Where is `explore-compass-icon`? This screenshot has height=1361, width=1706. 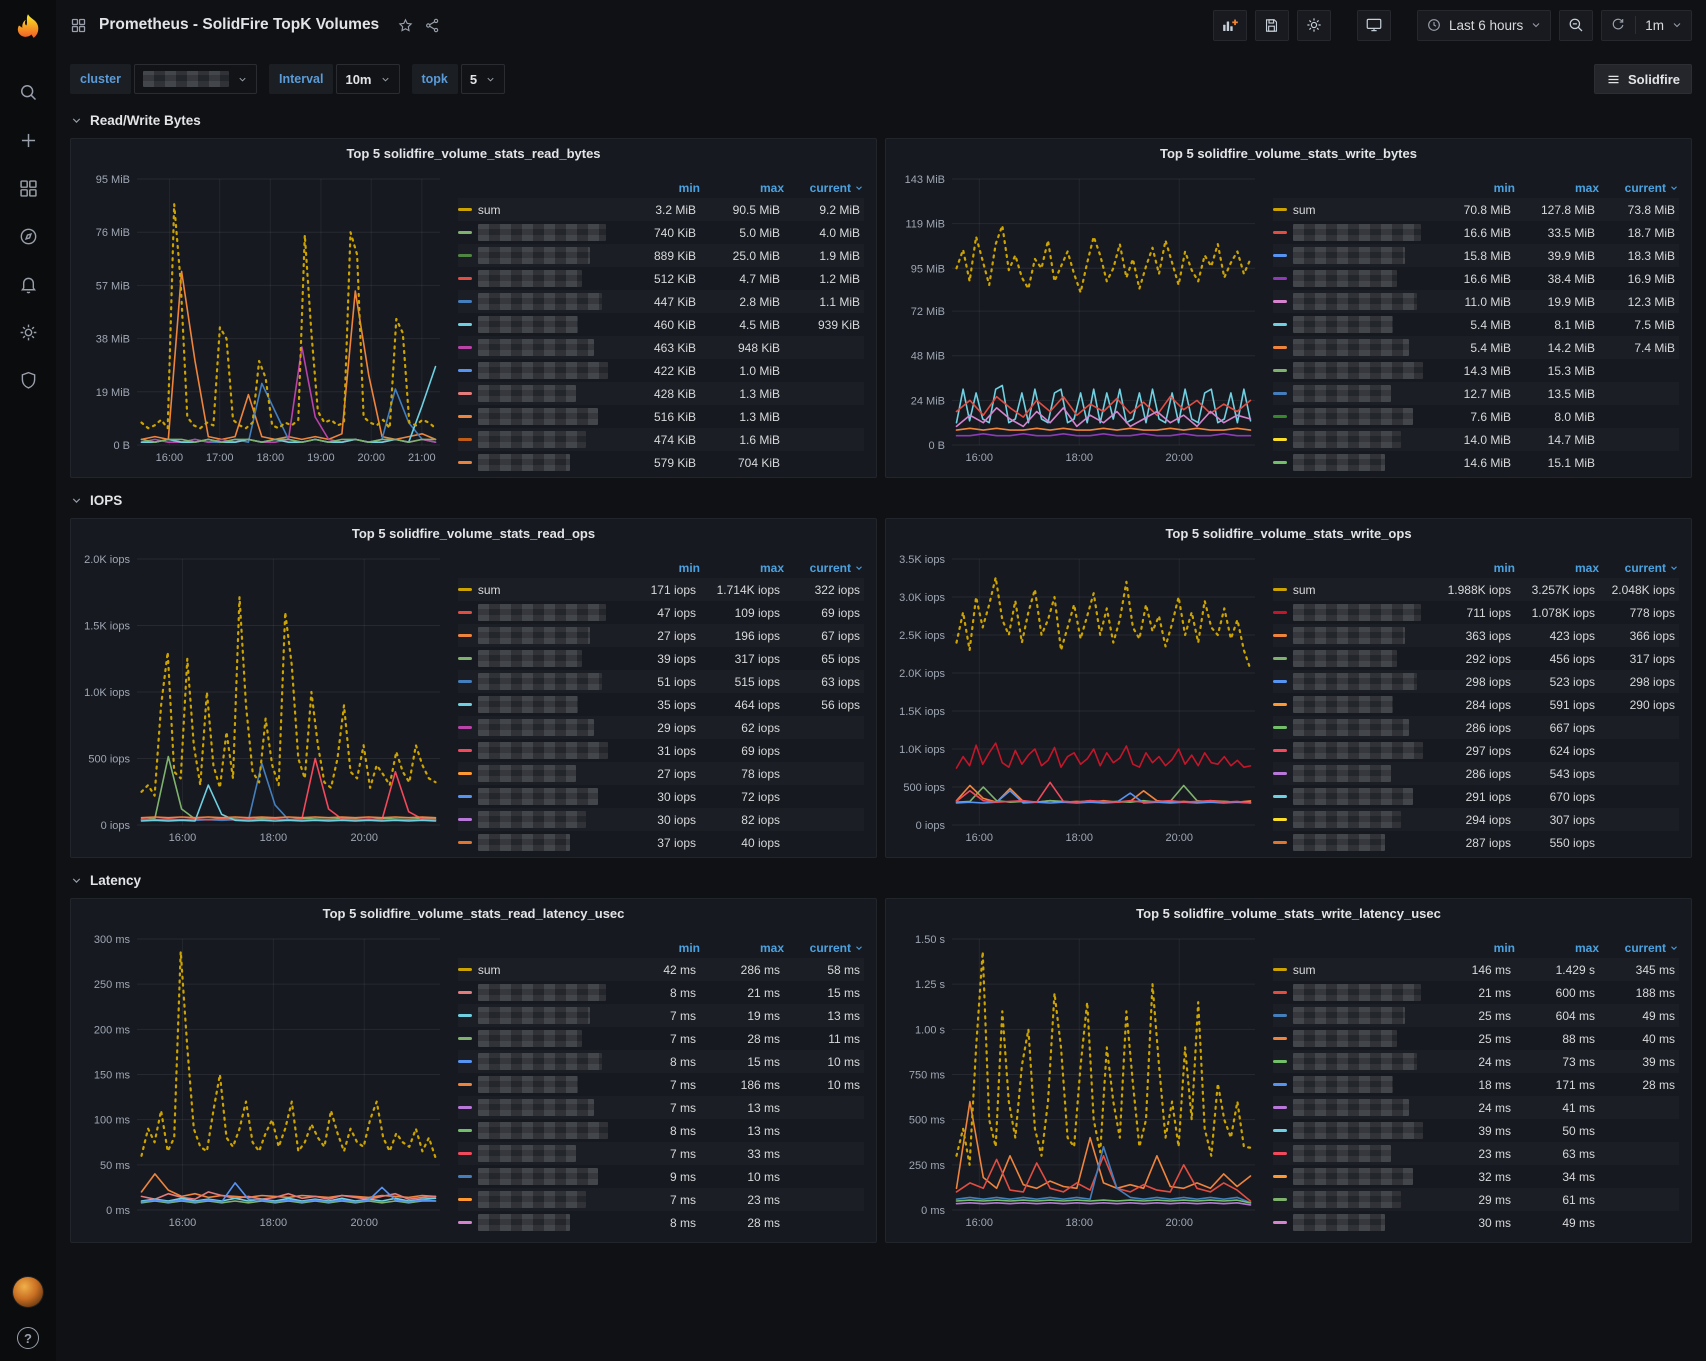 explore-compass-icon is located at coordinates (28, 236).